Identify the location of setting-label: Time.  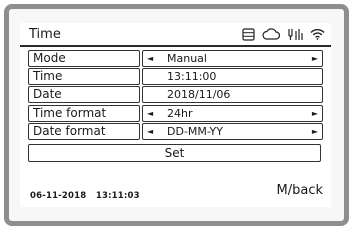
(84, 76).